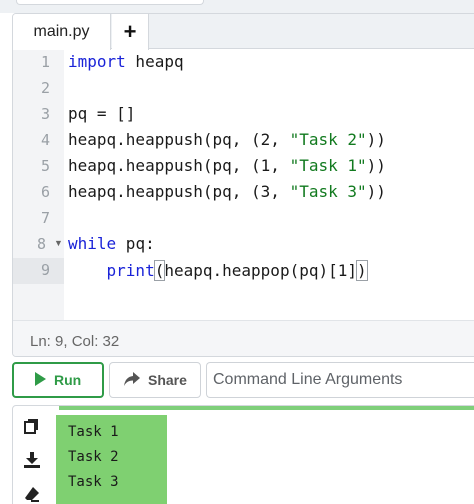 Image resolution: width=474 pixels, height=504 pixels. Describe the element at coordinates (260, 270) in the screenshot. I see `code-text: heapq.heappop(pq)[1]` at that location.